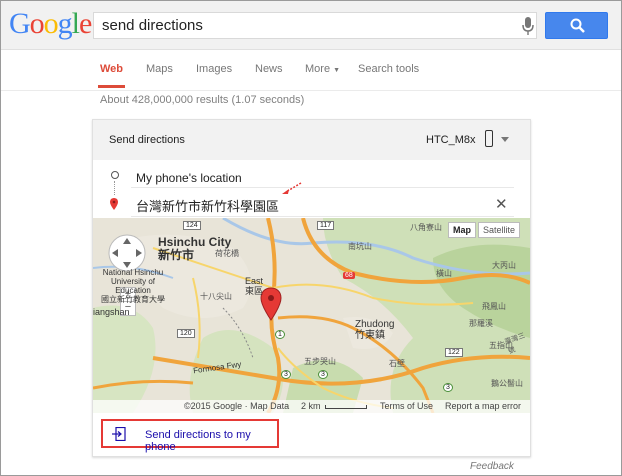 The height and width of the screenshot is (476, 622). Describe the element at coordinates (311, 176) in the screenshot. I see `origin-row: My phone's location` at that location.